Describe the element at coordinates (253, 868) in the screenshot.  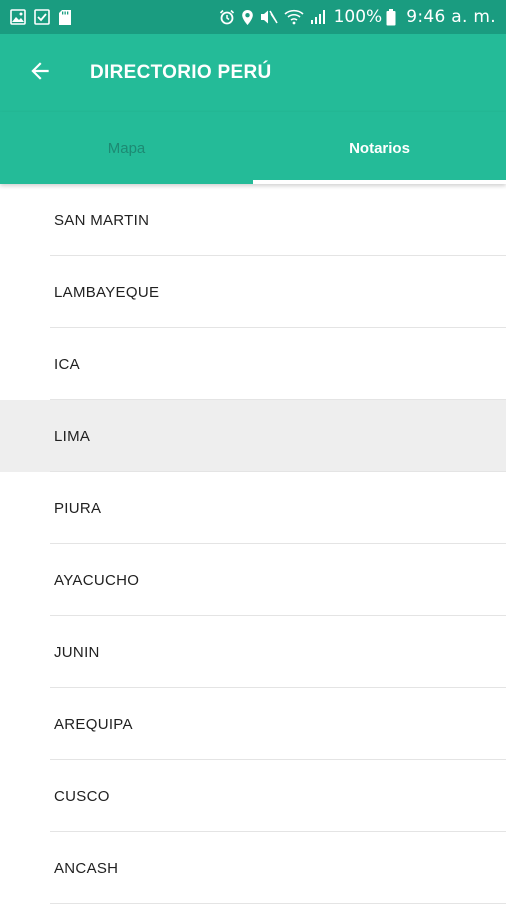
I see `list-item-ancash: ANCASH` at that location.